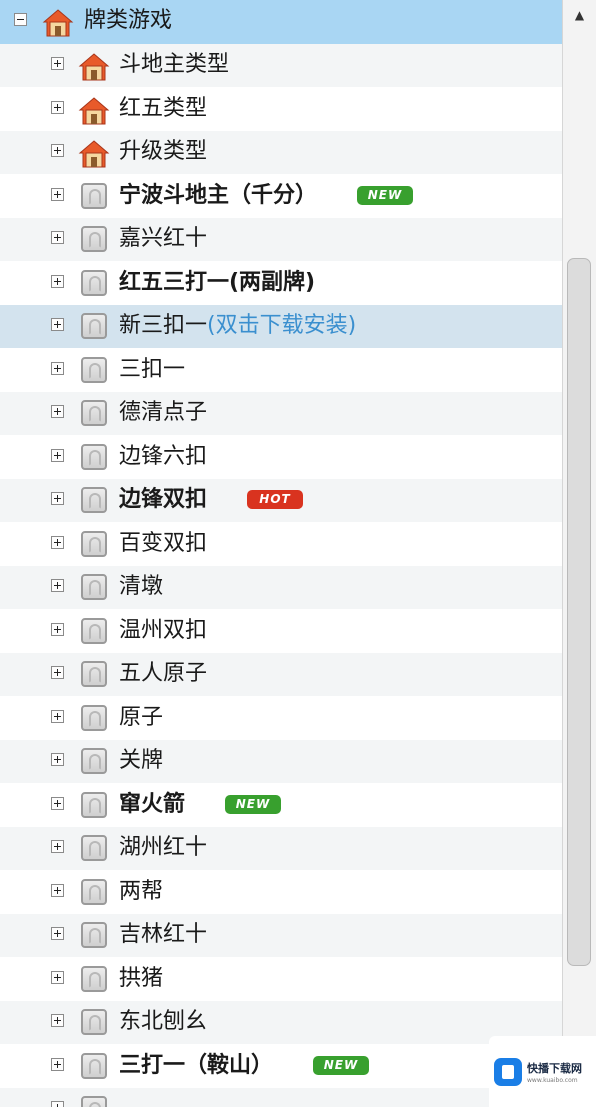  What do you see at coordinates (163, 673) in the screenshot?
I see `item-label-text: 五人原子` at bounding box center [163, 673].